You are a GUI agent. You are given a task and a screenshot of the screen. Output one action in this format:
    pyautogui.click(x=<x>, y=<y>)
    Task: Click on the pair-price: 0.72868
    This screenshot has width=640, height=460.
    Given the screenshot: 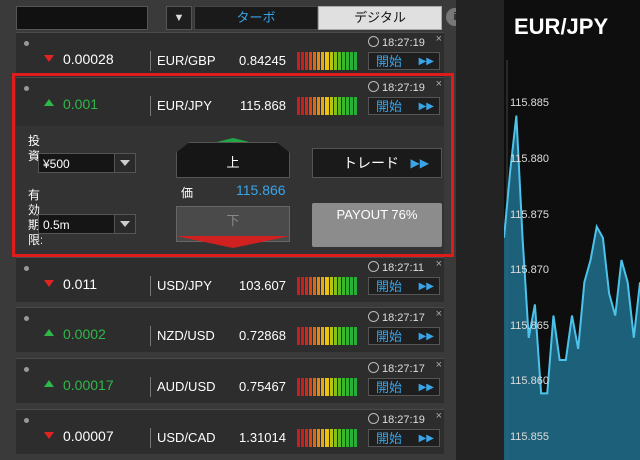 What is the action you would take?
    pyautogui.click(x=262, y=335)
    